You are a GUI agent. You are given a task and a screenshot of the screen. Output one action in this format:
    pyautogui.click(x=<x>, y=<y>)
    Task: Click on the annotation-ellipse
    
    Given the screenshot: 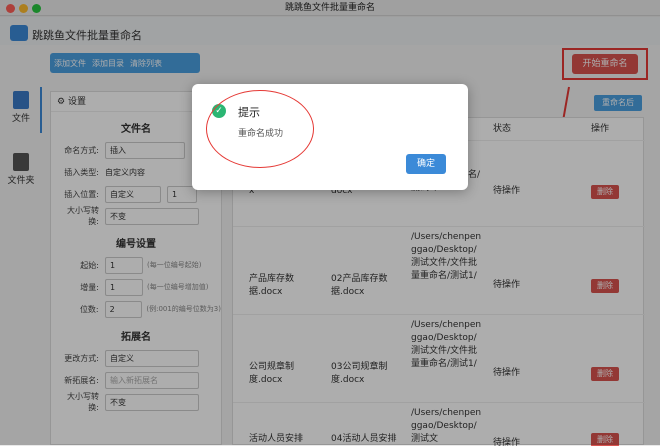 What is the action you would take?
    pyautogui.click(x=260, y=129)
    